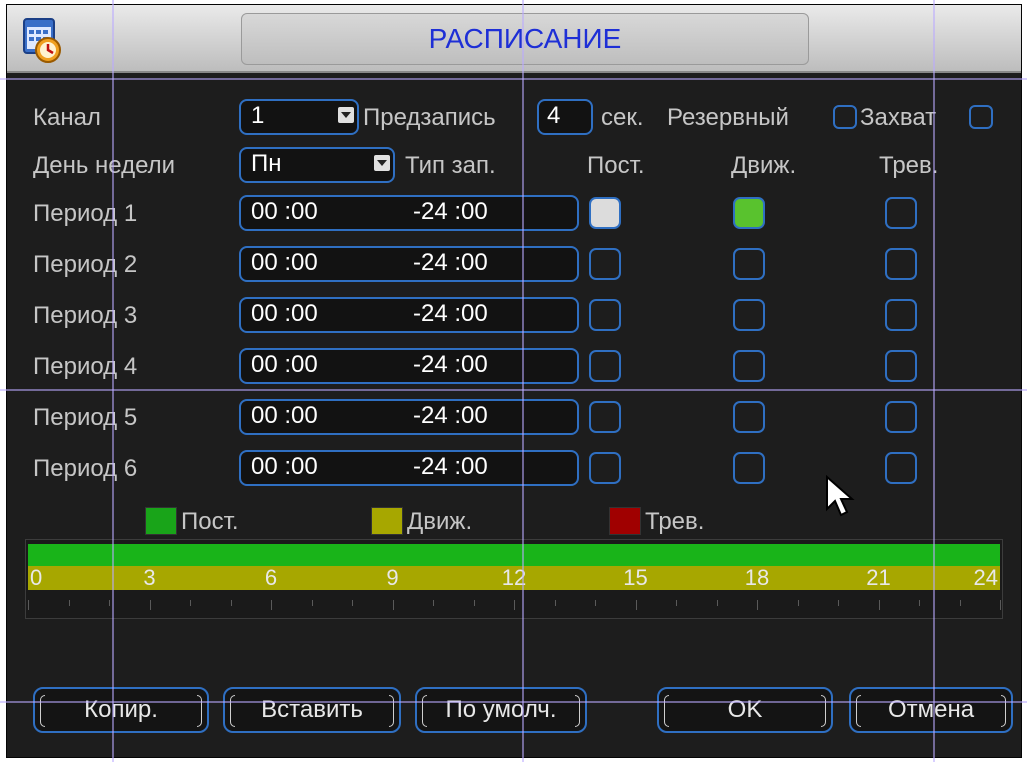 Image resolution: width=1027 pixels, height=762 pixels. Describe the element at coordinates (845, 117) in the screenshot. I see `redundant-checkbox` at that location.